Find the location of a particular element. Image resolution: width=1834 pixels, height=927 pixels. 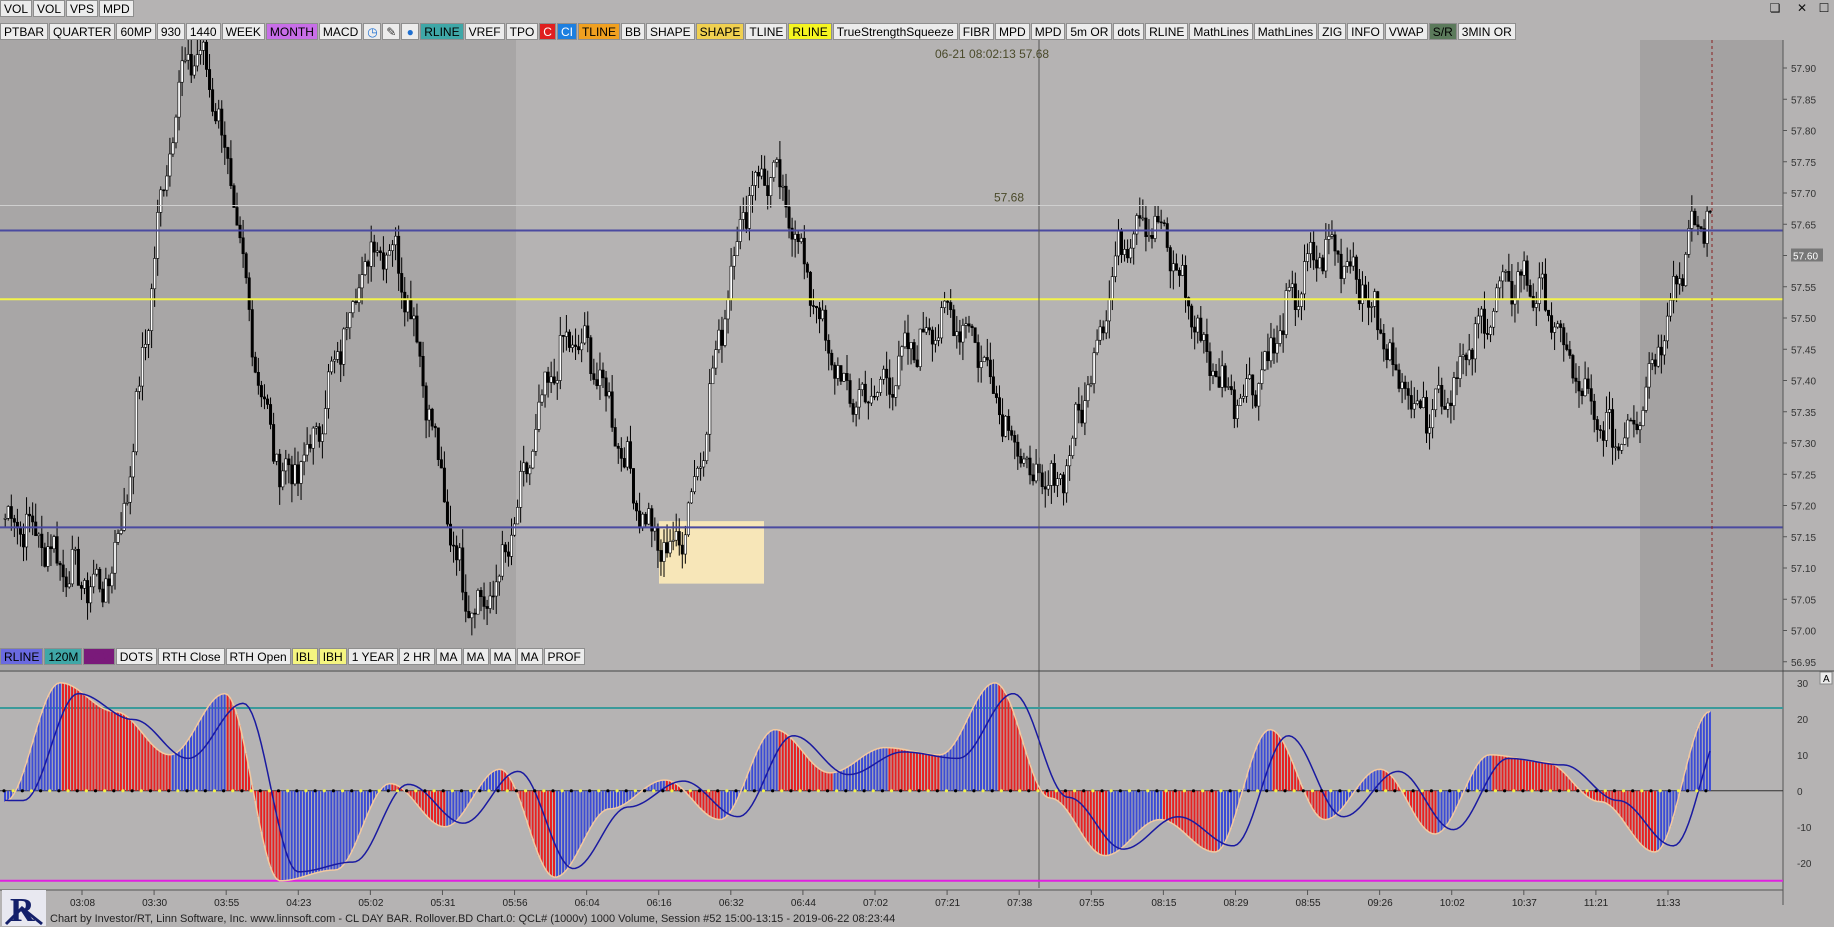

tool-tpo-button: TPO is located at coordinates (522, 31).